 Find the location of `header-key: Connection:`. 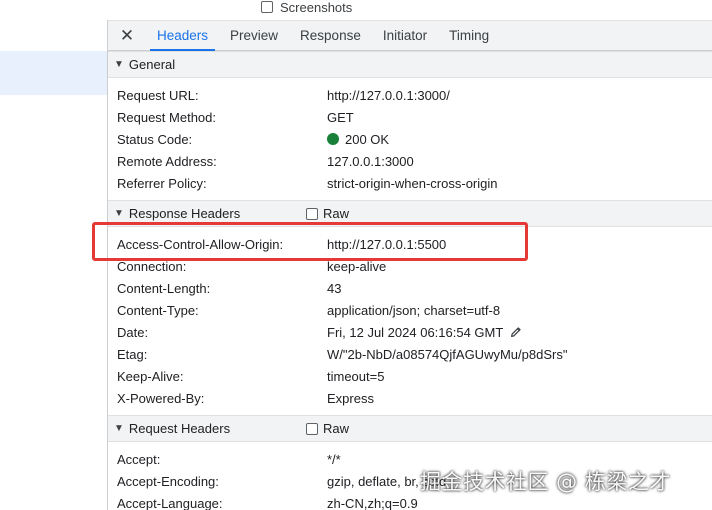

header-key: Connection: is located at coordinates (152, 266).